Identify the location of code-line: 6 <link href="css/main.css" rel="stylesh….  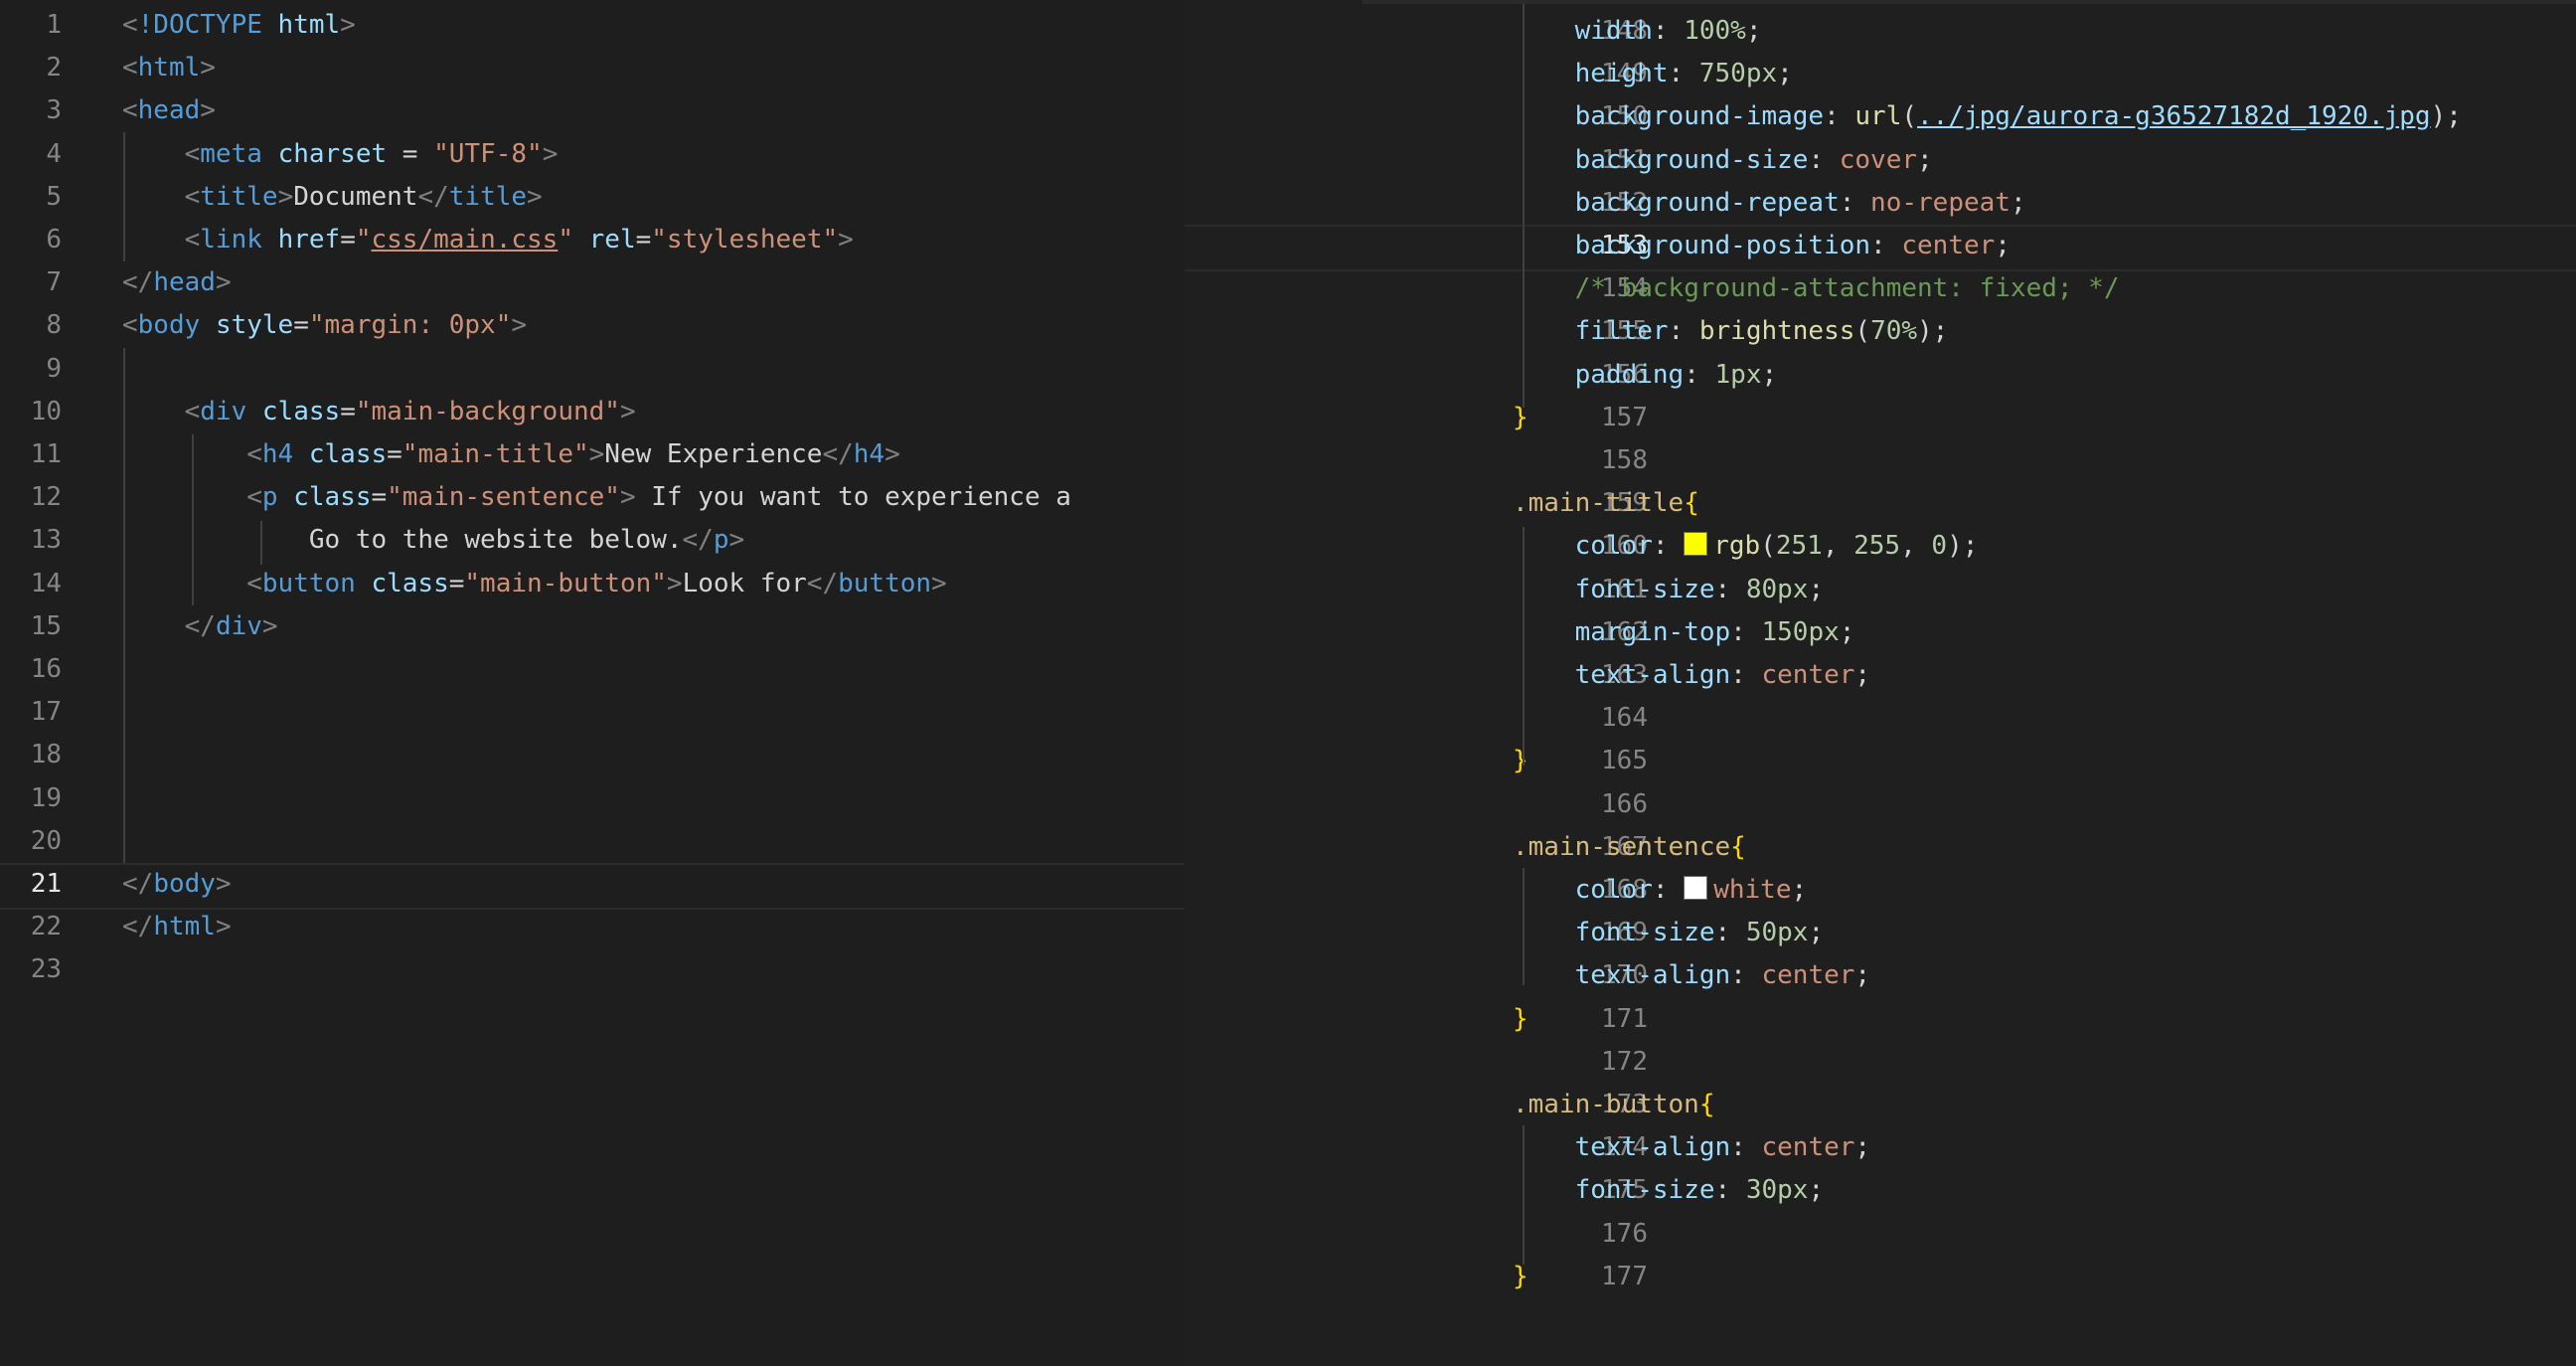
(592, 240).